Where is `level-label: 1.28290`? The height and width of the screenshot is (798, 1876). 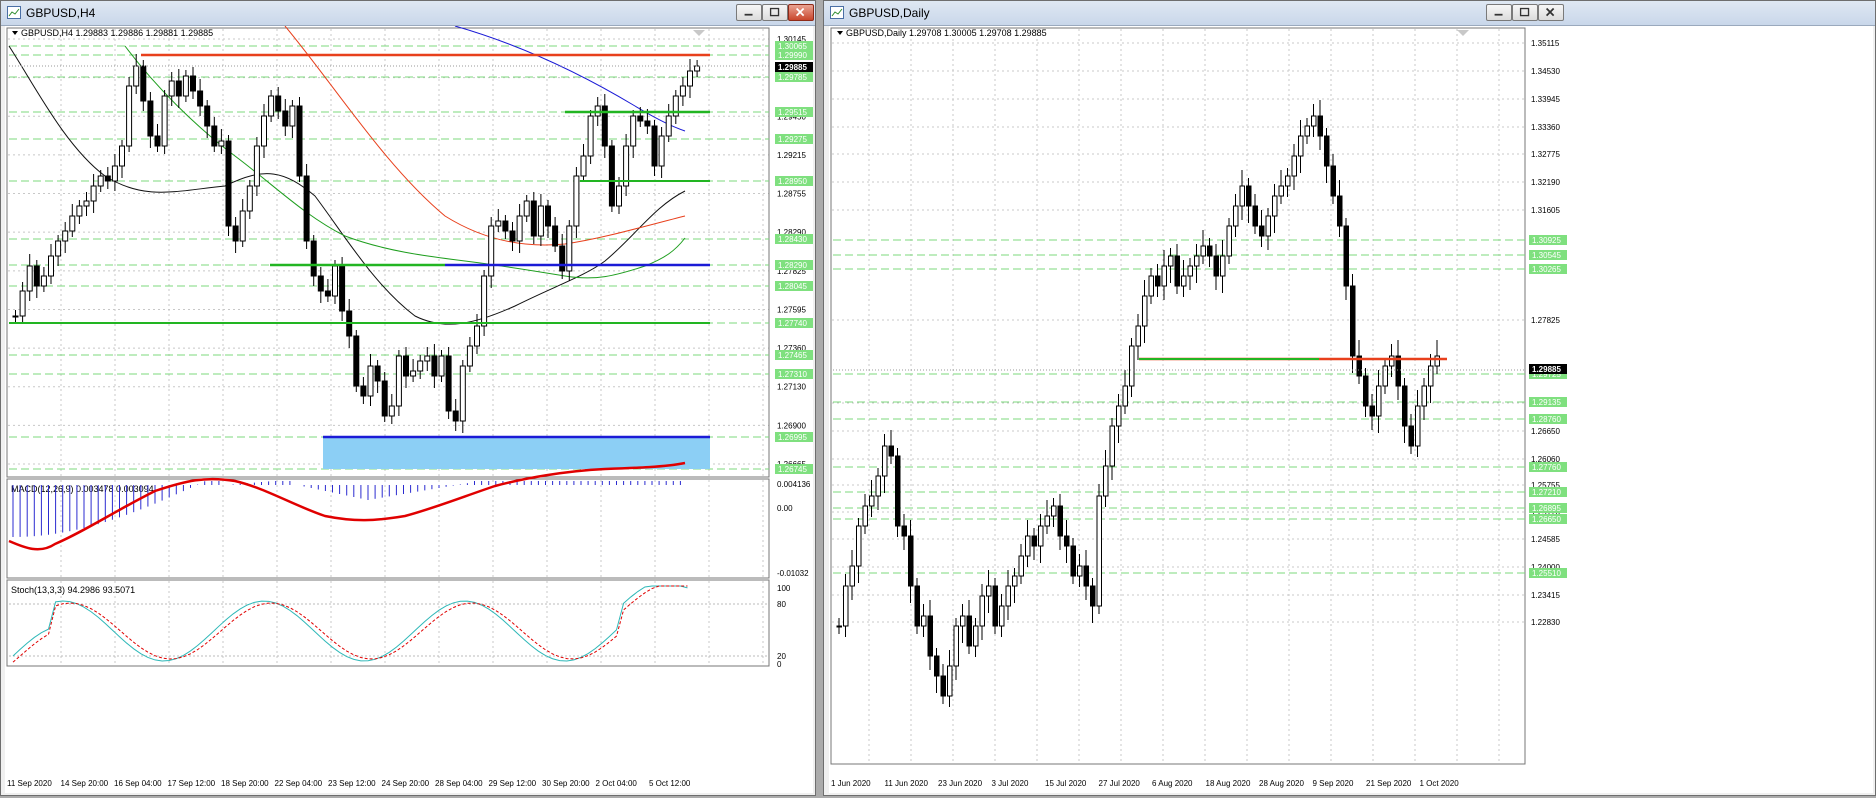 level-label: 1.28290 is located at coordinates (792, 265).